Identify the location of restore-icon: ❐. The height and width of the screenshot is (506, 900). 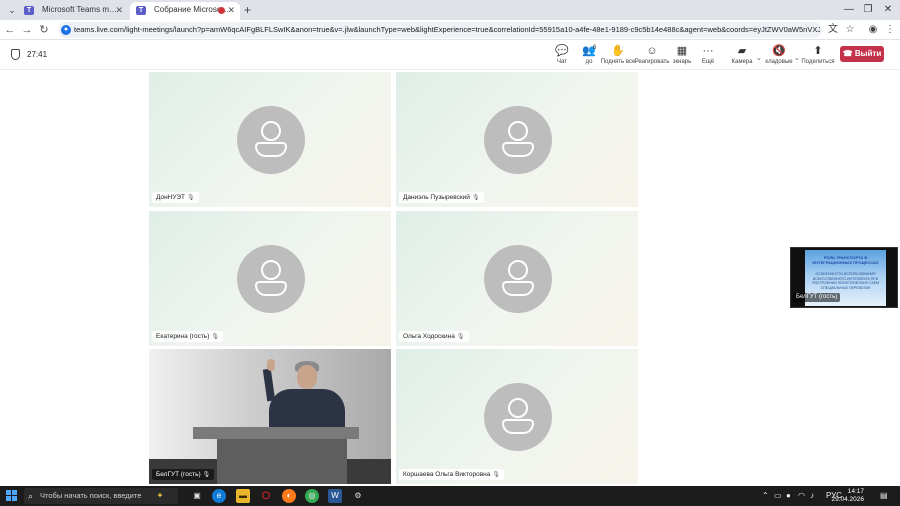
(868, 10).